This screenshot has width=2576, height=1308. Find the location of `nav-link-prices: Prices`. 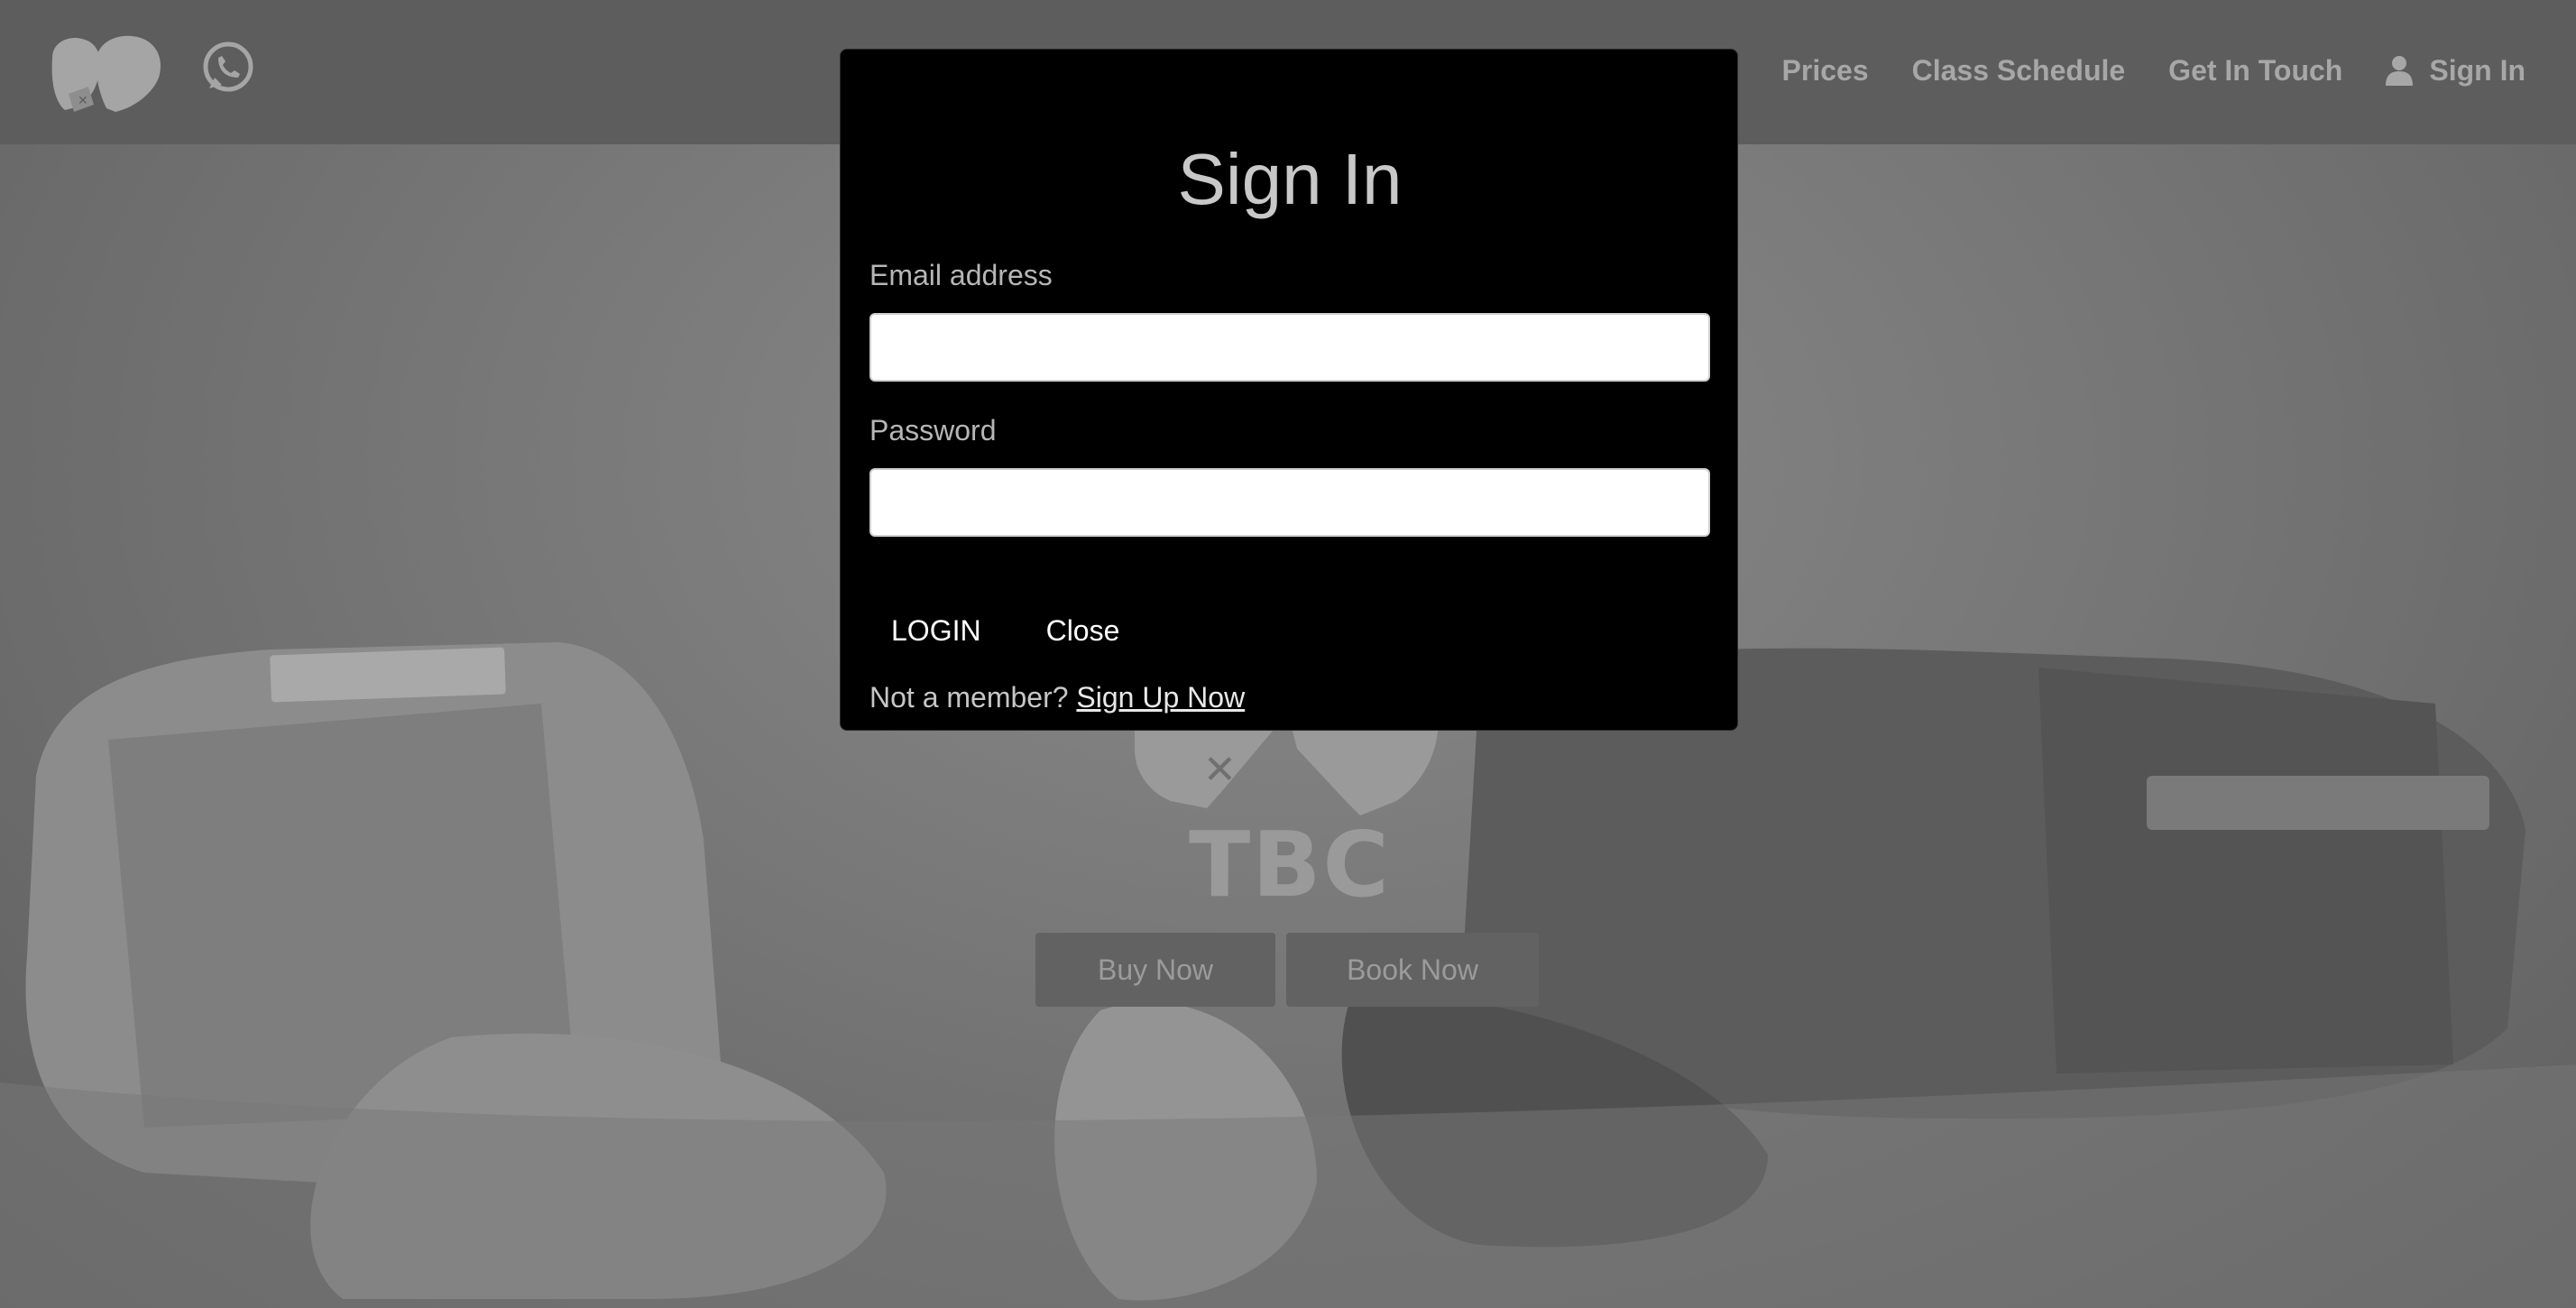

nav-link-prices: Prices is located at coordinates (1825, 71).